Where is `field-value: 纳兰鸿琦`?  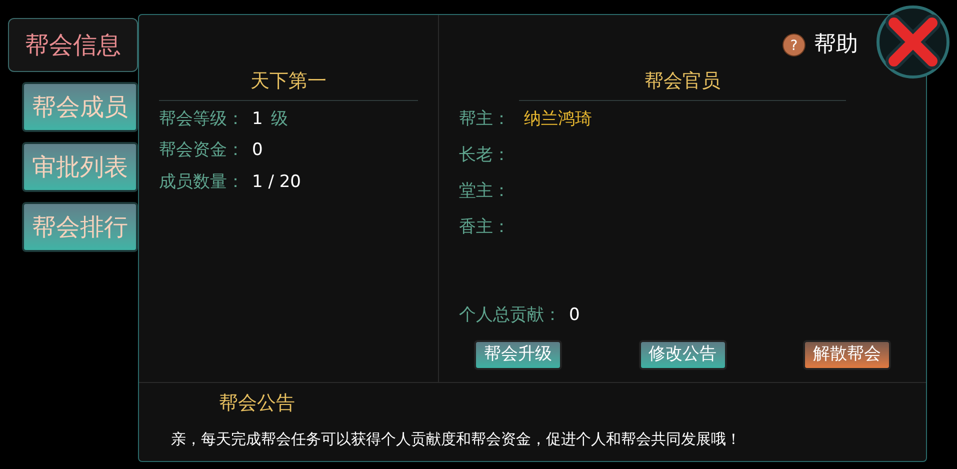 field-value: 纳兰鸿琦 is located at coordinates (558, 119).